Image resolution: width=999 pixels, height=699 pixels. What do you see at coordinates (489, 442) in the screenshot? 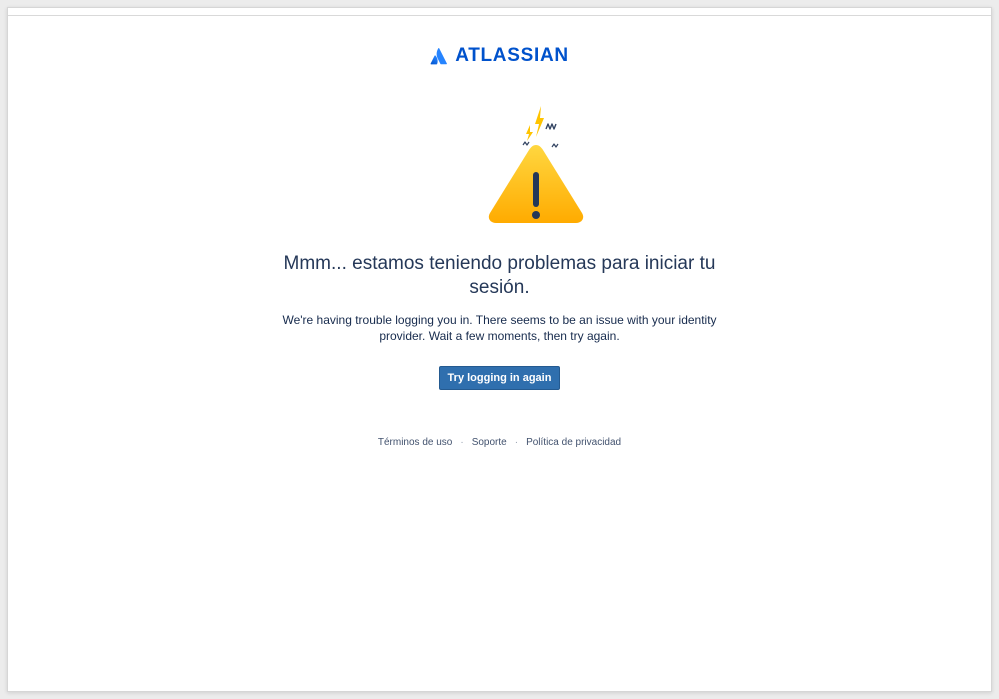
I see `footer-link-support: Soporte` at bounding box center [489, 442].